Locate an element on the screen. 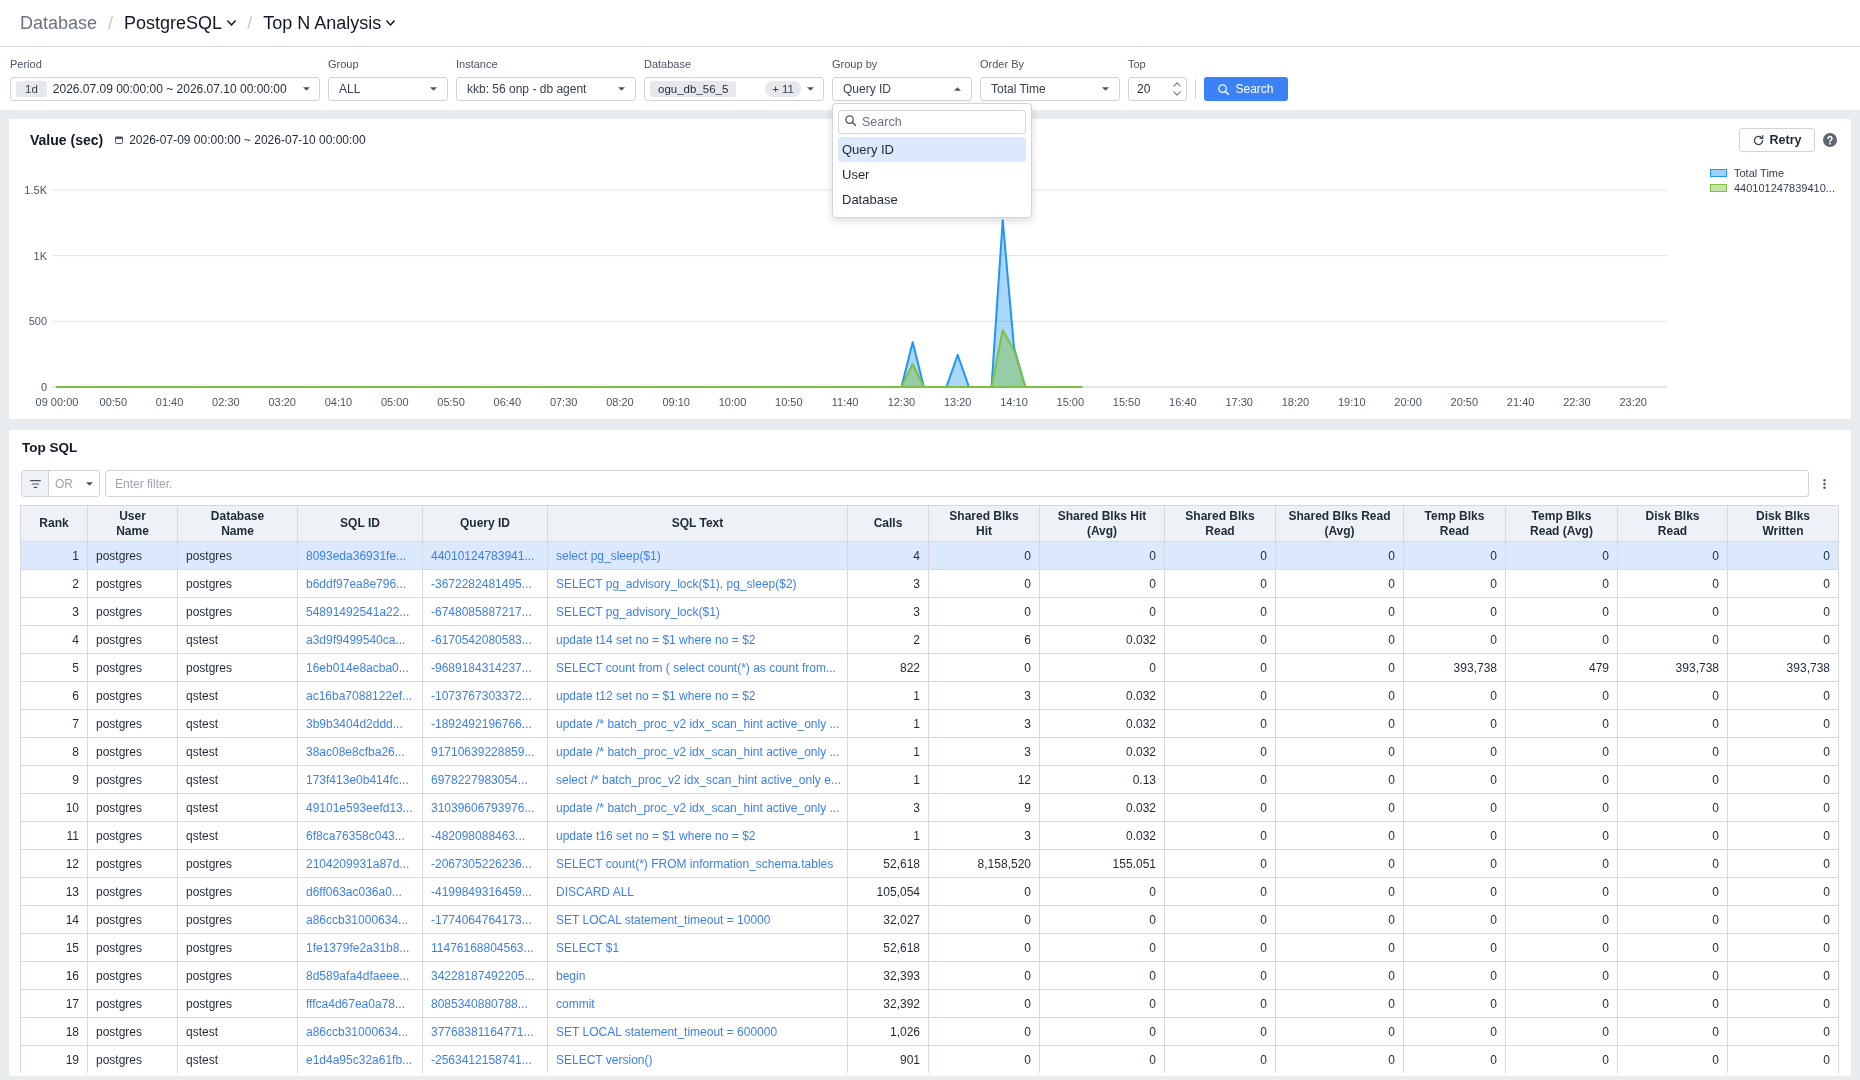 This screenshot has width=1860, height=1080. table-row: 6 postgres qstest ac16ba7088122ef... -1073767303372... update t12 set no = $1 where no = $2 1 3 0.032 0 0 0 0 0 0 is located at coordinates (929, 695).